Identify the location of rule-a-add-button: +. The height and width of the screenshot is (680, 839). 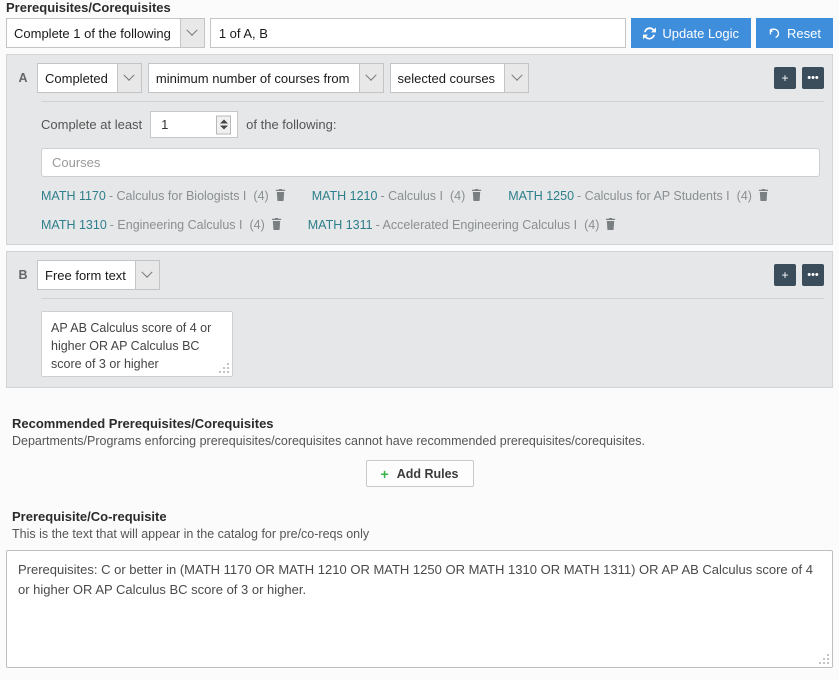
(785, 78).